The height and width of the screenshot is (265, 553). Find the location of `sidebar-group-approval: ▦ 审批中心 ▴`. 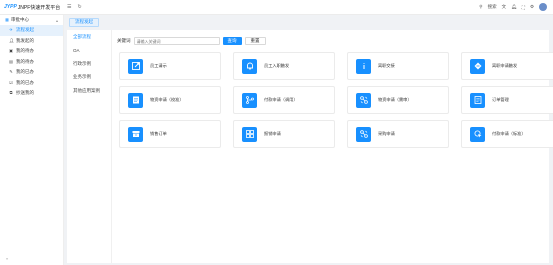

sidebar-group-approval: ▦ 审批中心 ▴ is located at coordinates (31, 20).